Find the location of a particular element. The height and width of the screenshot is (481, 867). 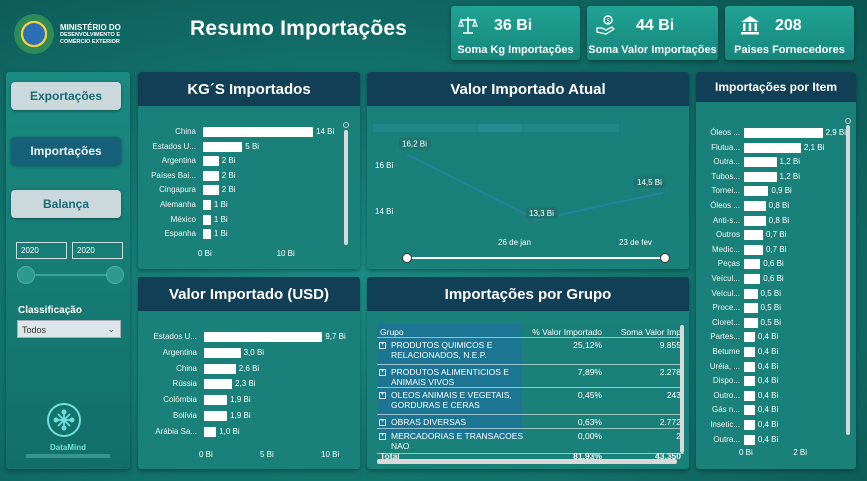

nav-balanca-button: Balança is located at coordinates (66, 204).